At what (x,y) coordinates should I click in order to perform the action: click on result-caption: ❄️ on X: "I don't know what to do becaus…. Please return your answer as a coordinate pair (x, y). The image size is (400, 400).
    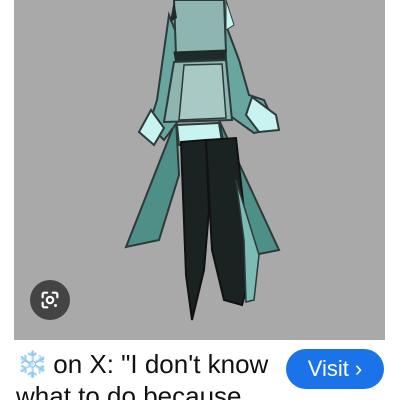
    Looking at the image, I should click on (151, 374).